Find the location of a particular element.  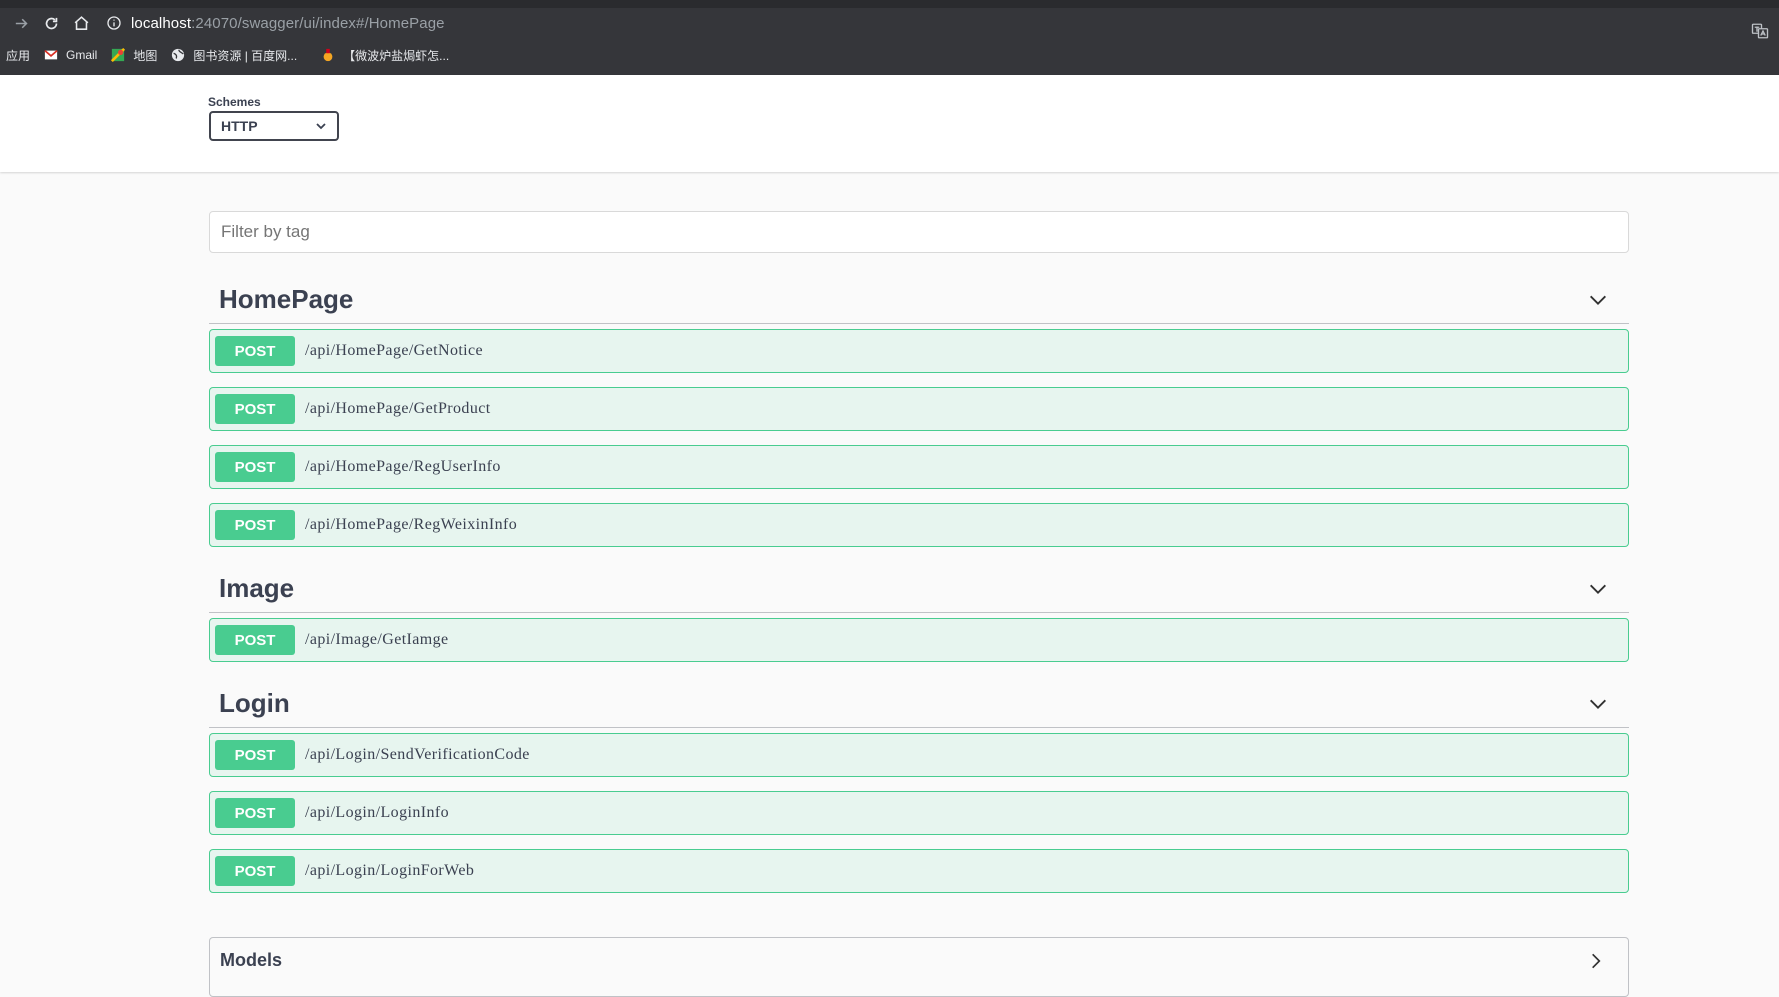

tag-homepage-header: HomePage is located at coordinates (919, 300).